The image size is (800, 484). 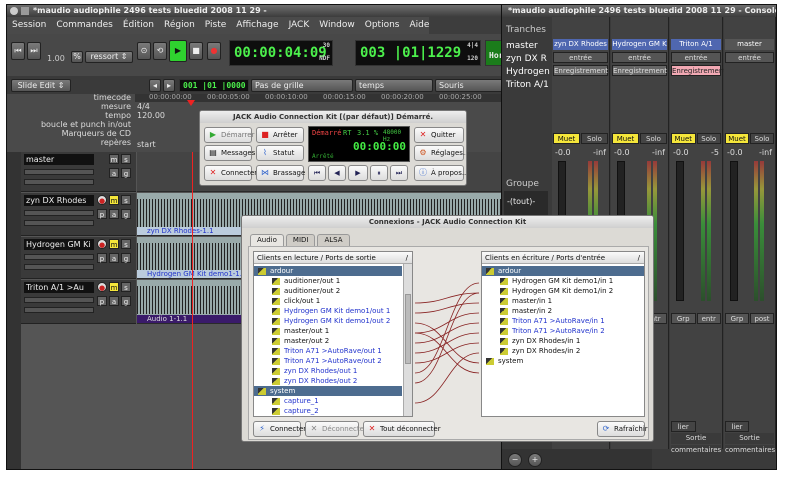 What do you see at coordinates (337, 173) in the screenshot?
I see `backward-button: ◀` at bounding box center [337, 173].